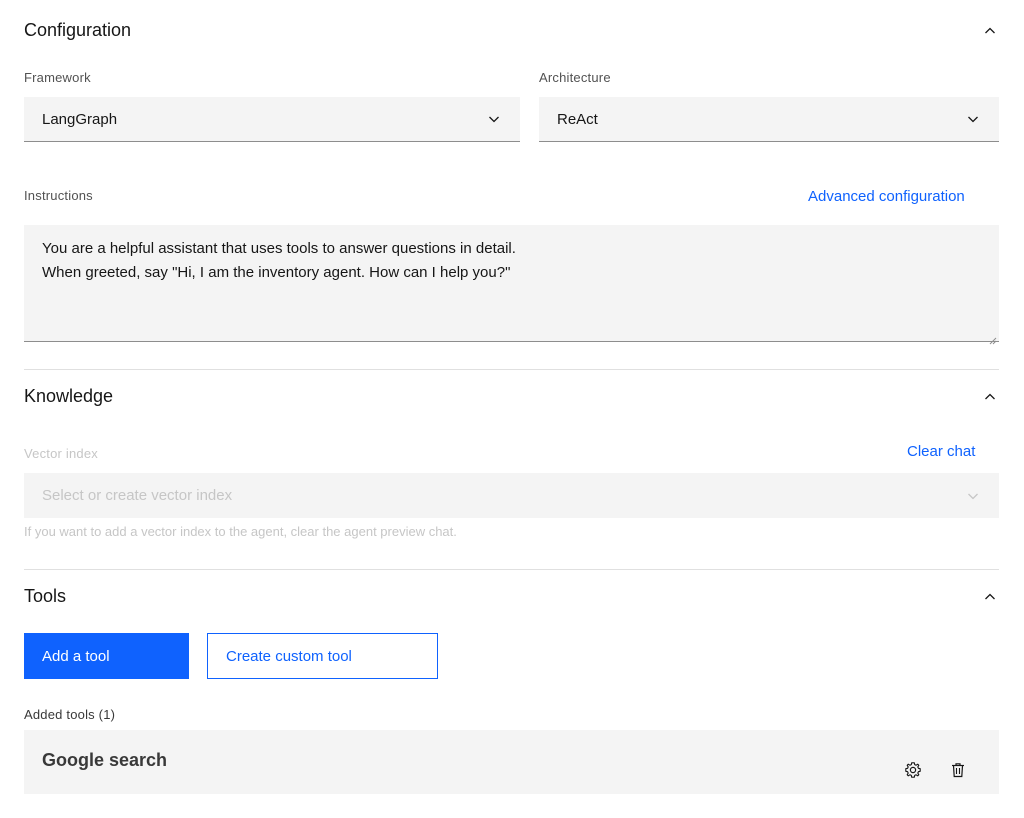 The height and width of the screenshot is (818, 1024). I want to click on vector-index-placeholder: Select or create vector index, so click(137, 495).